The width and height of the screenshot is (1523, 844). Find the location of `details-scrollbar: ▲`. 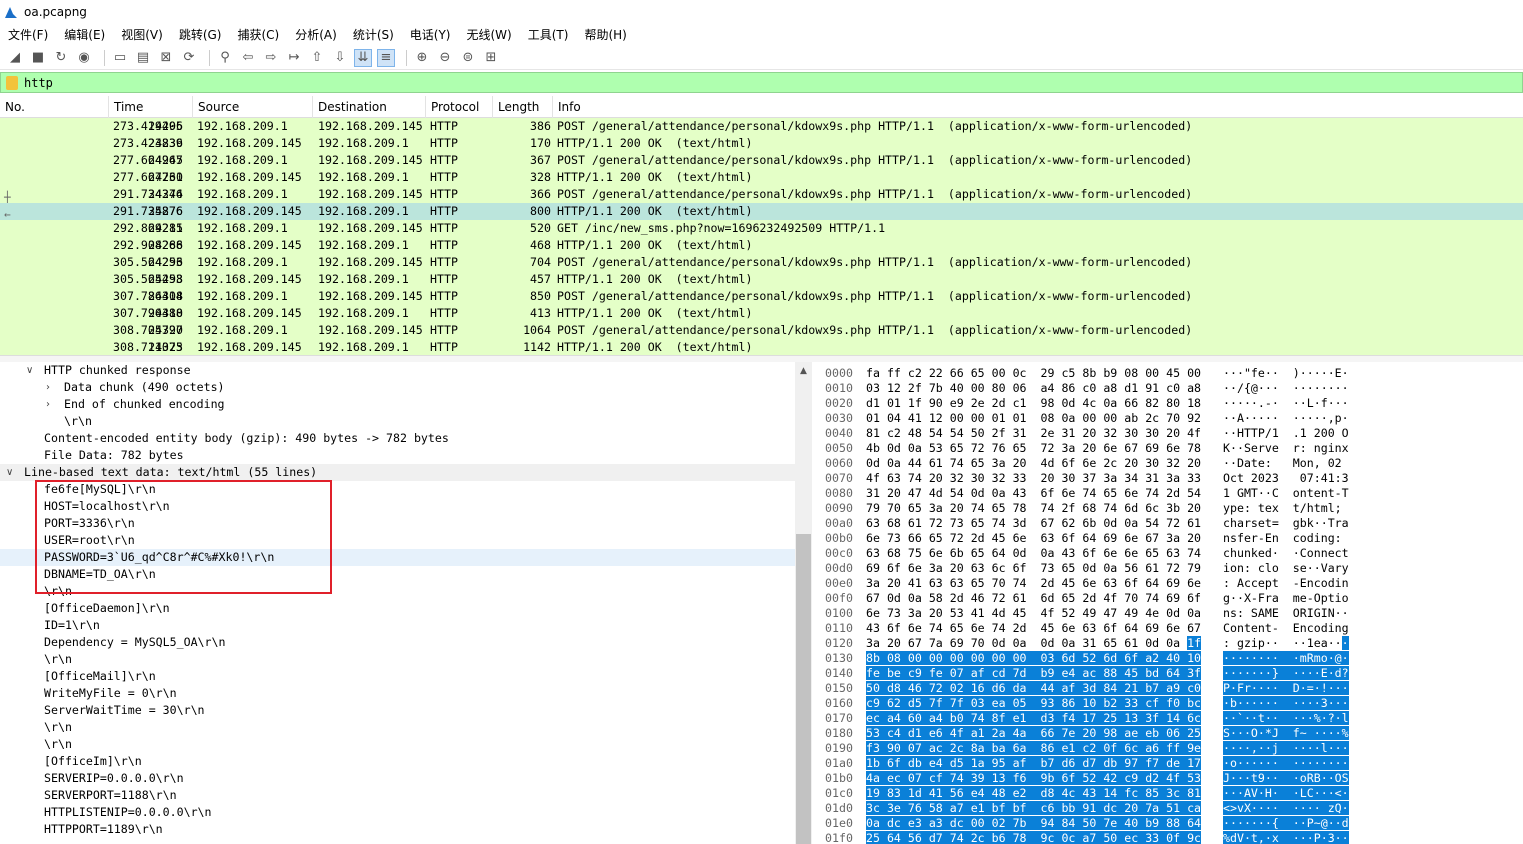

details-scrollbar: ▲ is located at coordinates (803, 603).